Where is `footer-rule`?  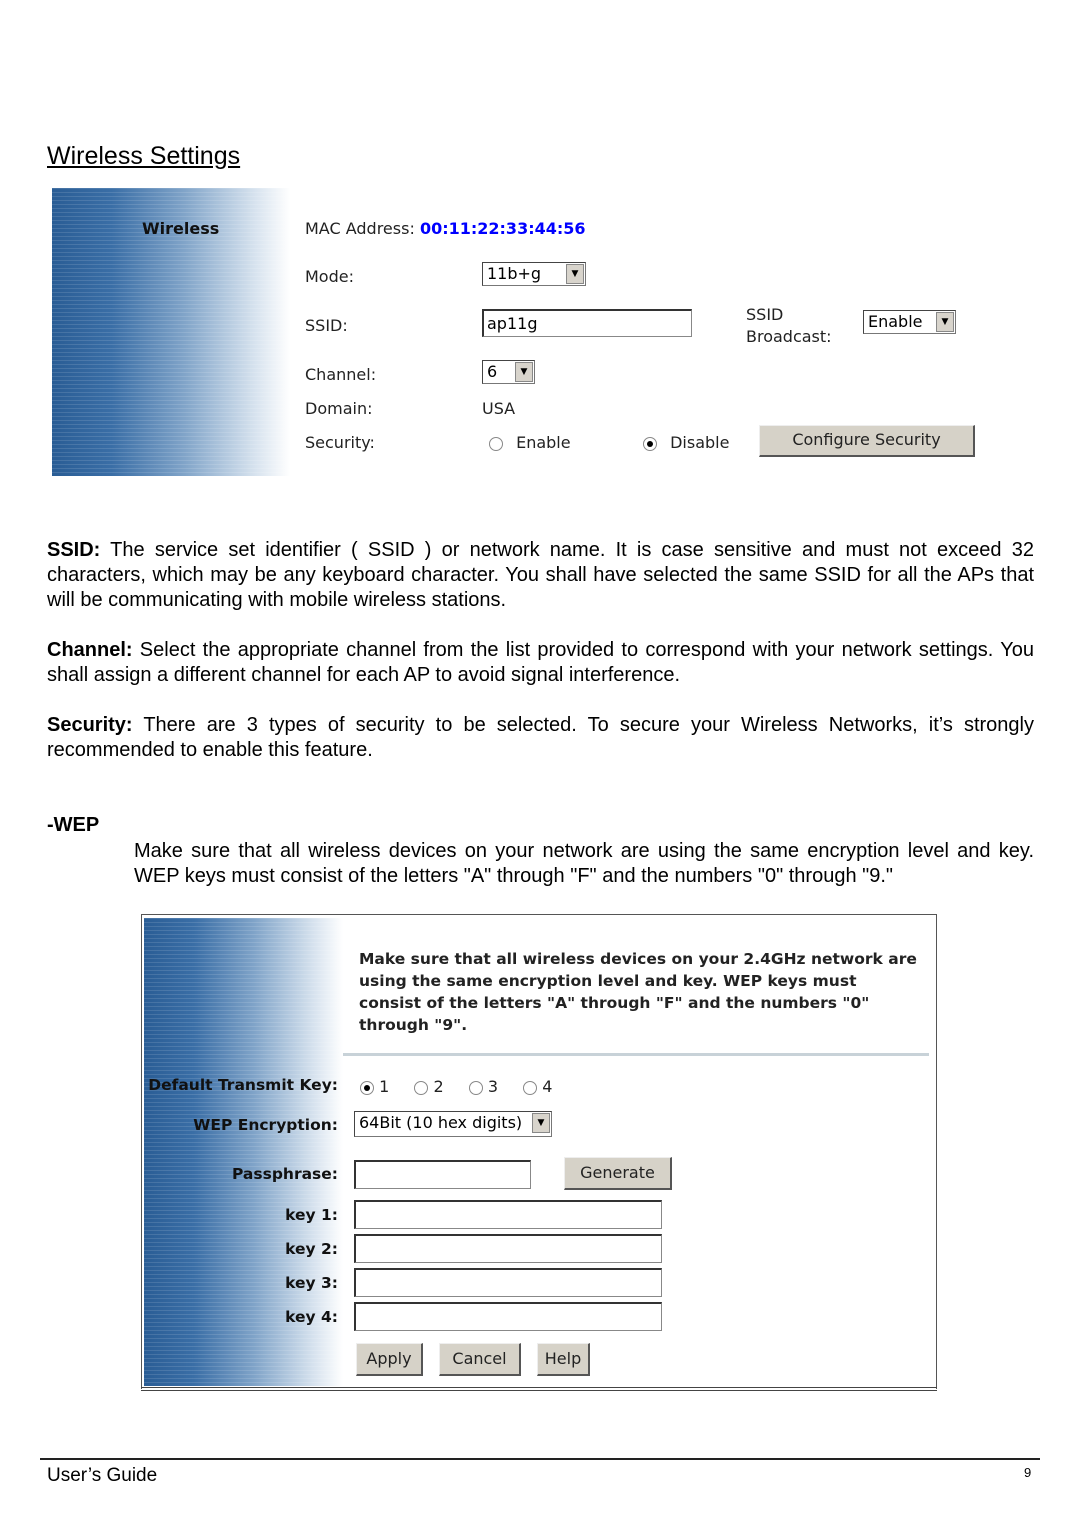
footer-rule is located at coordinates (540, 1459).